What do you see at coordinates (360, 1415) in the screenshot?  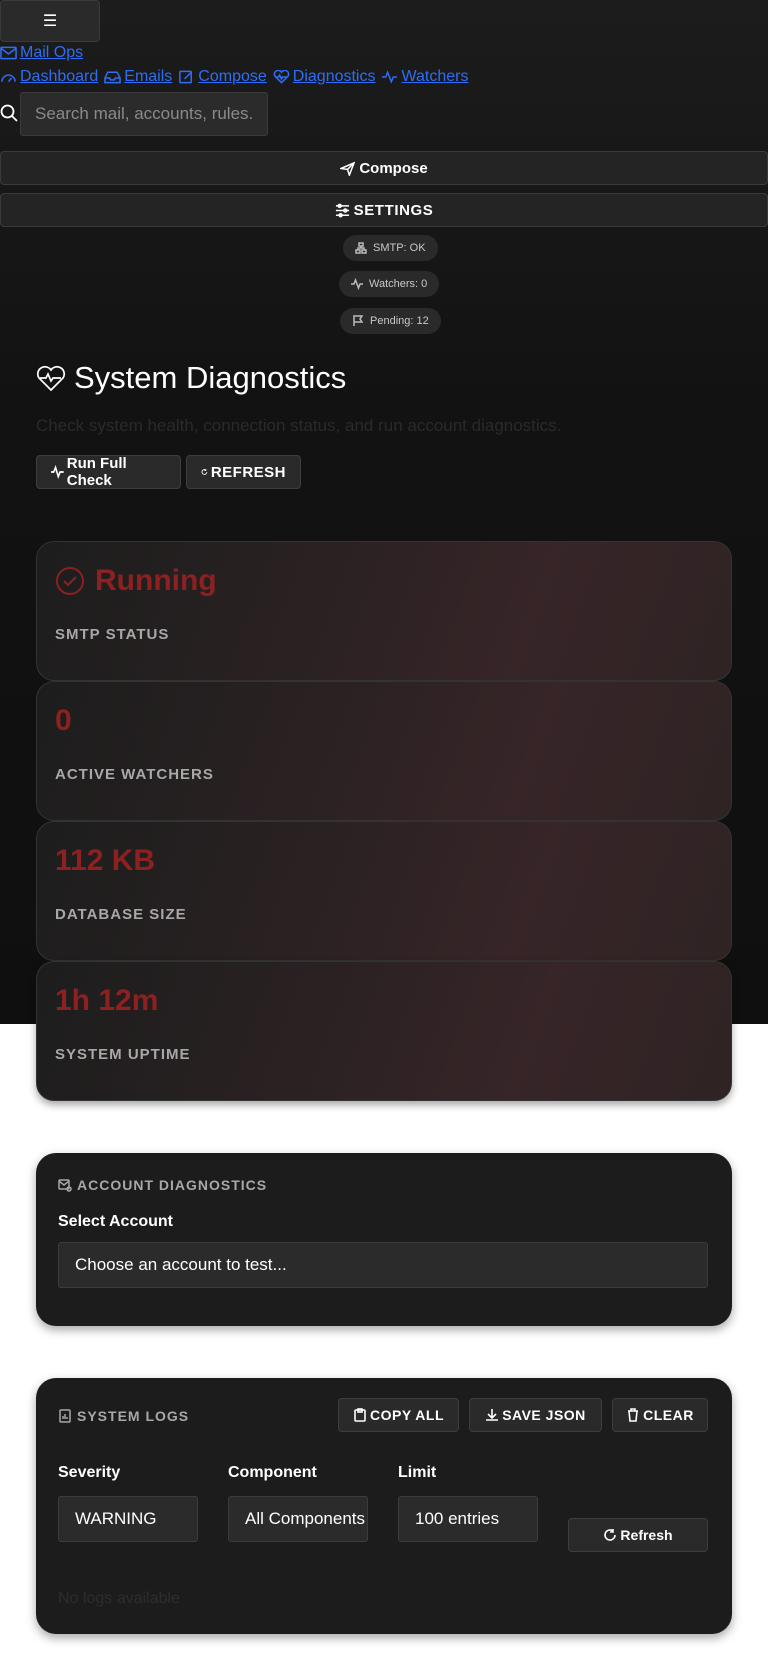 I see `clipboard-icon` at bounding box center [360, 1415].